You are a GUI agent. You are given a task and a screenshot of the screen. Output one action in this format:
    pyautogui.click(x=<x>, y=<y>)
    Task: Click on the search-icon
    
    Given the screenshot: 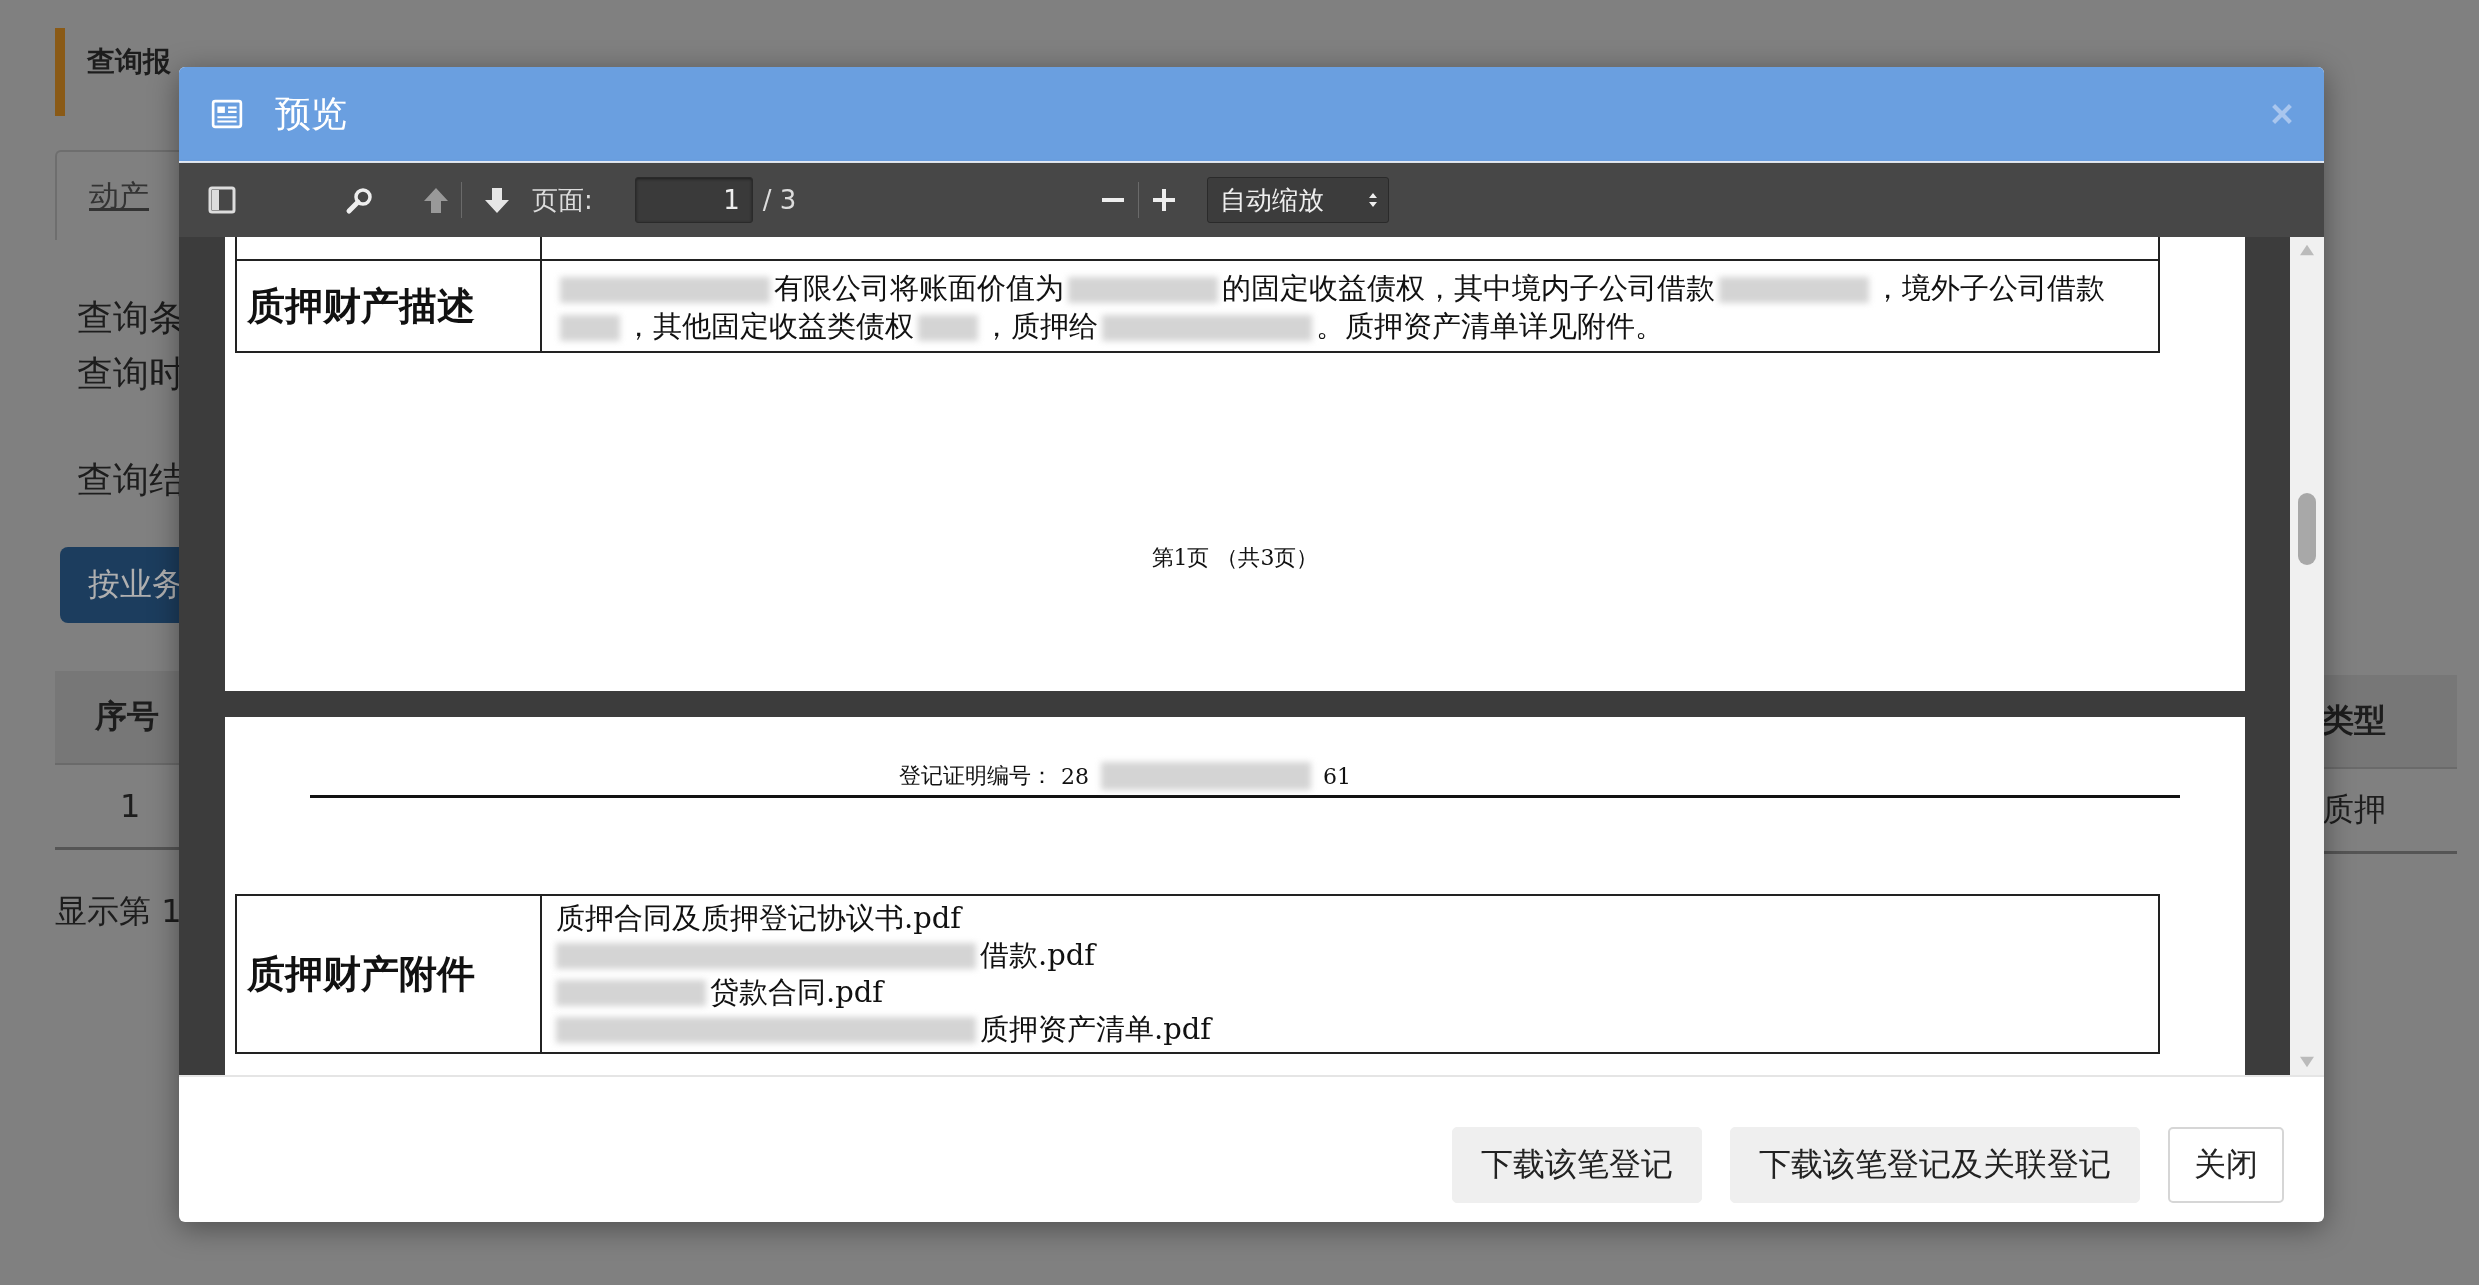 What is the action you would take?
    pyautogui.click(x=360, y=200)
    